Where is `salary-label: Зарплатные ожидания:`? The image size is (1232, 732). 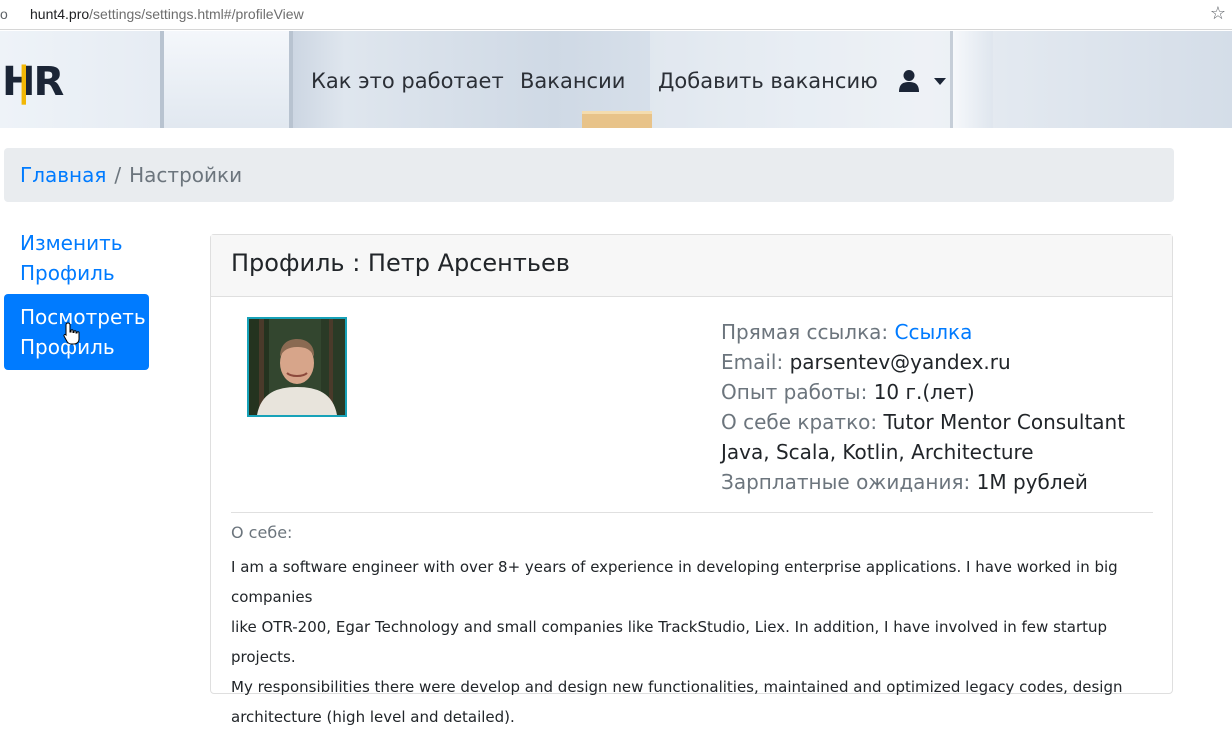 salary-label: Зарплатные ожидания: is located at coordinates (846, 482).